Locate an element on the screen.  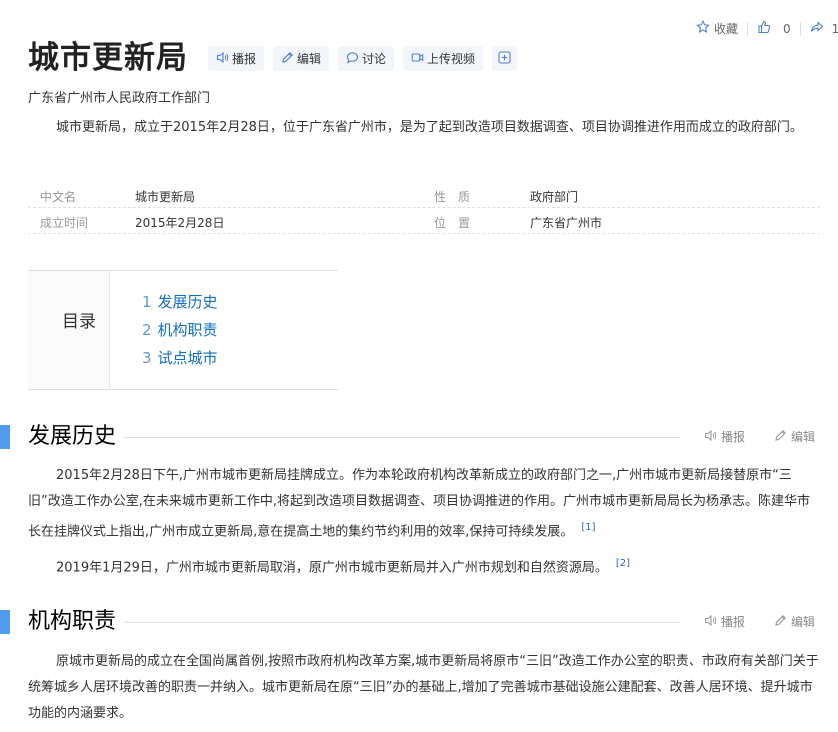
info-value: 广东省广州市 is located at coordinates (566, 223).